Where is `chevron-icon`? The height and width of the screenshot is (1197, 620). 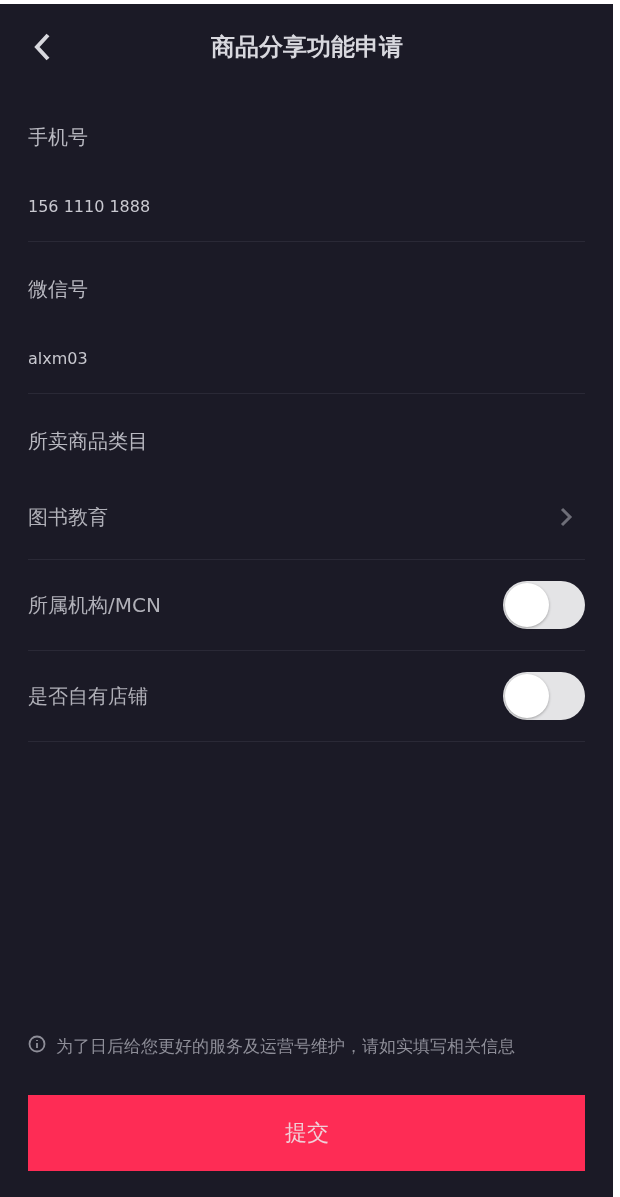 chevron-icon is located at coordinates (566, 517).